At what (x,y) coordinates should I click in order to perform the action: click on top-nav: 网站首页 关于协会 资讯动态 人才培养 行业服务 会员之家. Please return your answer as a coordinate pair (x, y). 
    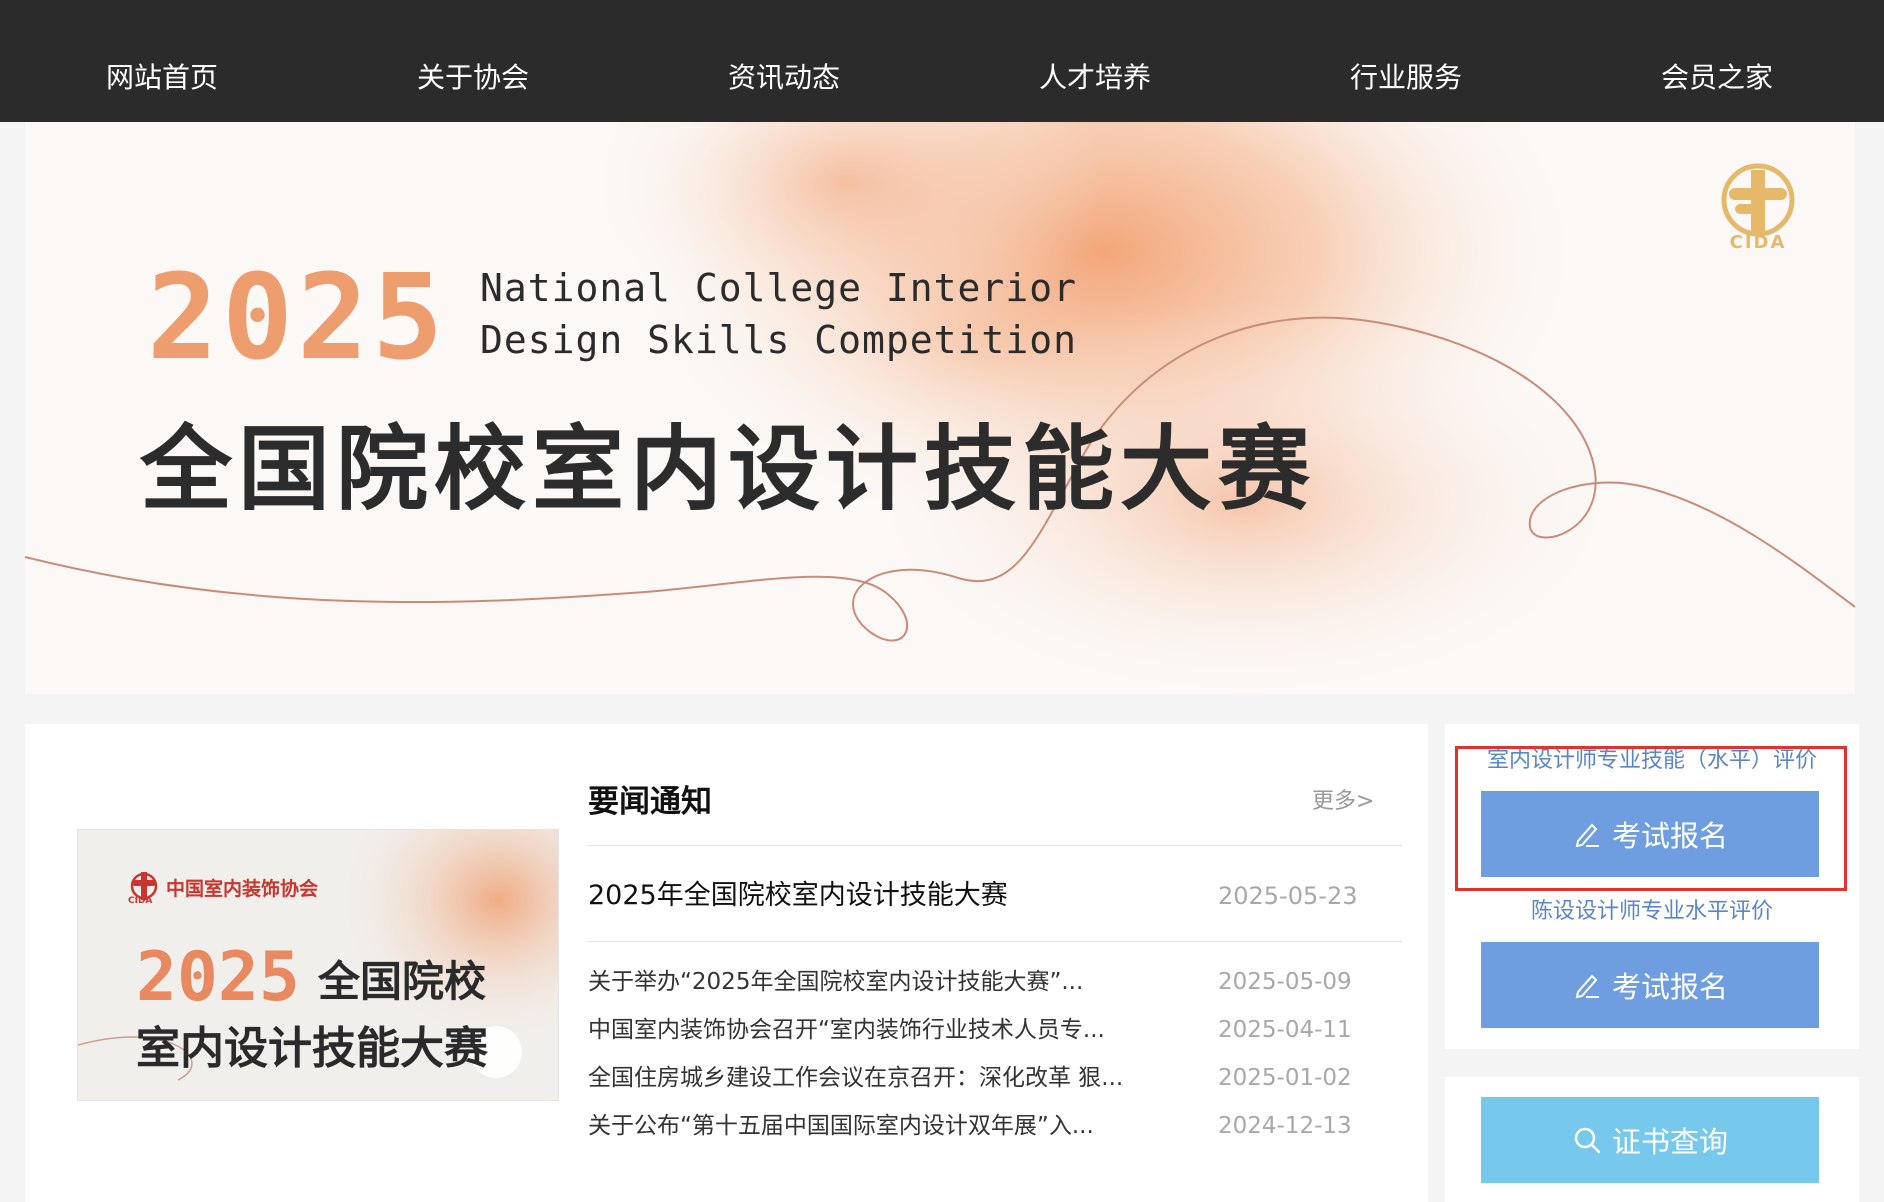
    Looking at the image, I should click on (942, 61).